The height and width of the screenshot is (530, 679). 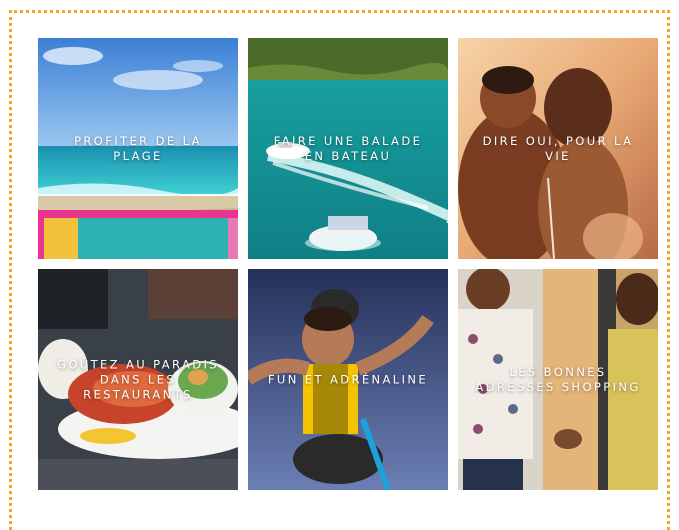 I want to click on tile-wedding: DIRE OUI, POUR LA VIE, so click(x=558, y=148).